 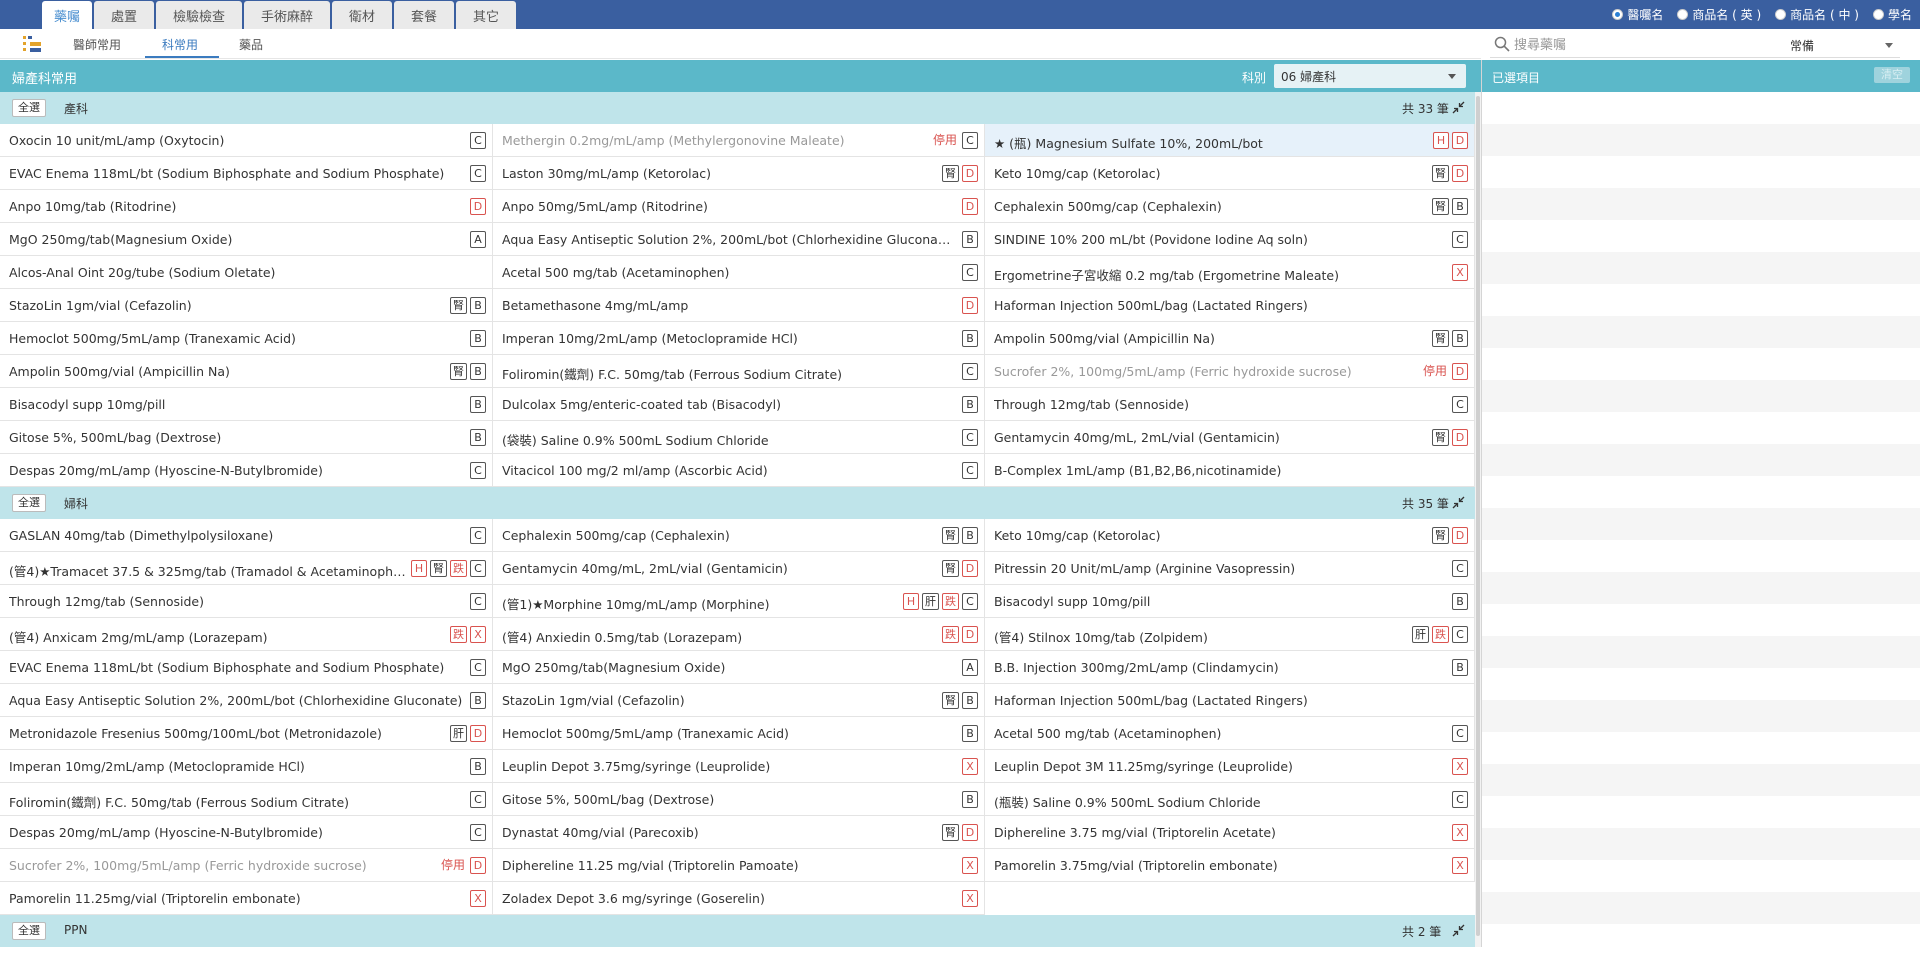 What do you see at coordinates (180, 44) in the screenshot?
I see `subtab-dept-common: 科常用` at bounding box center [180, 44].